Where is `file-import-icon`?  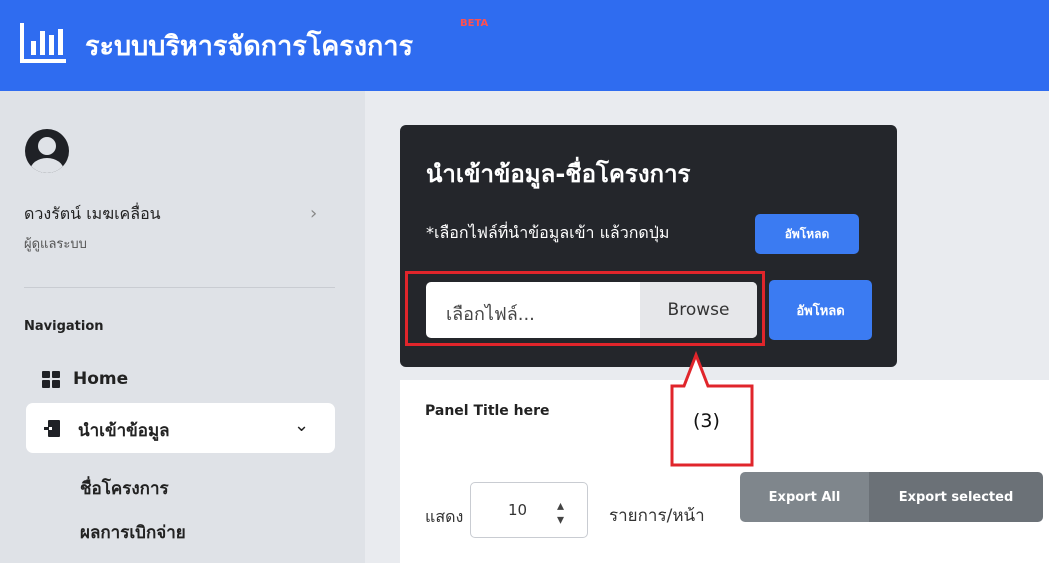
file-import-icon is located at coordinates (52, 428).